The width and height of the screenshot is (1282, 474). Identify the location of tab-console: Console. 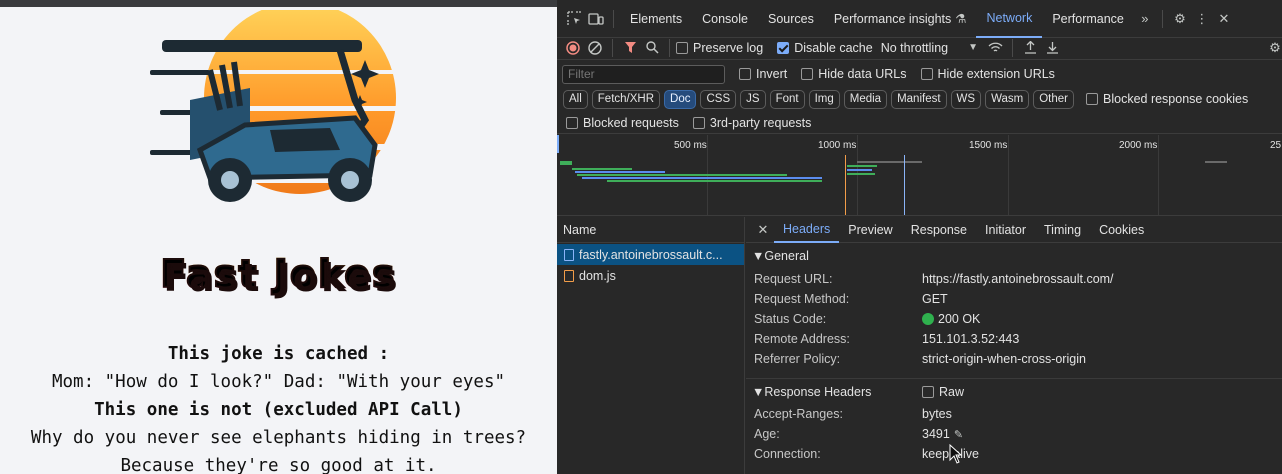
(725, 19).